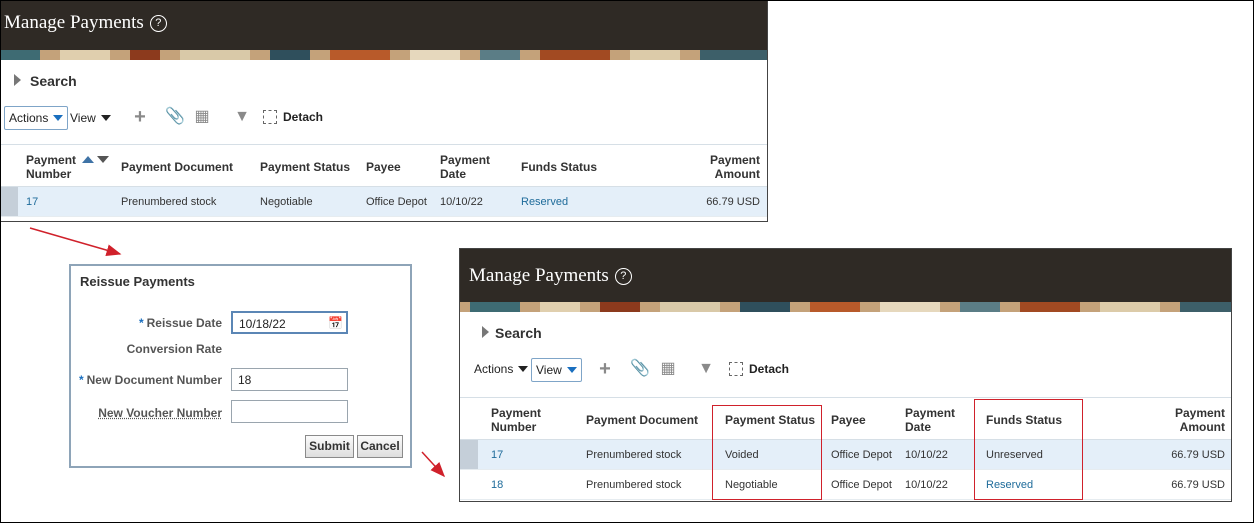 The width and height of the screenshot is (1254, 523). Describe the element at coordinates (433, 464) in the screenshot. I see `arrow-to-result` at that location.